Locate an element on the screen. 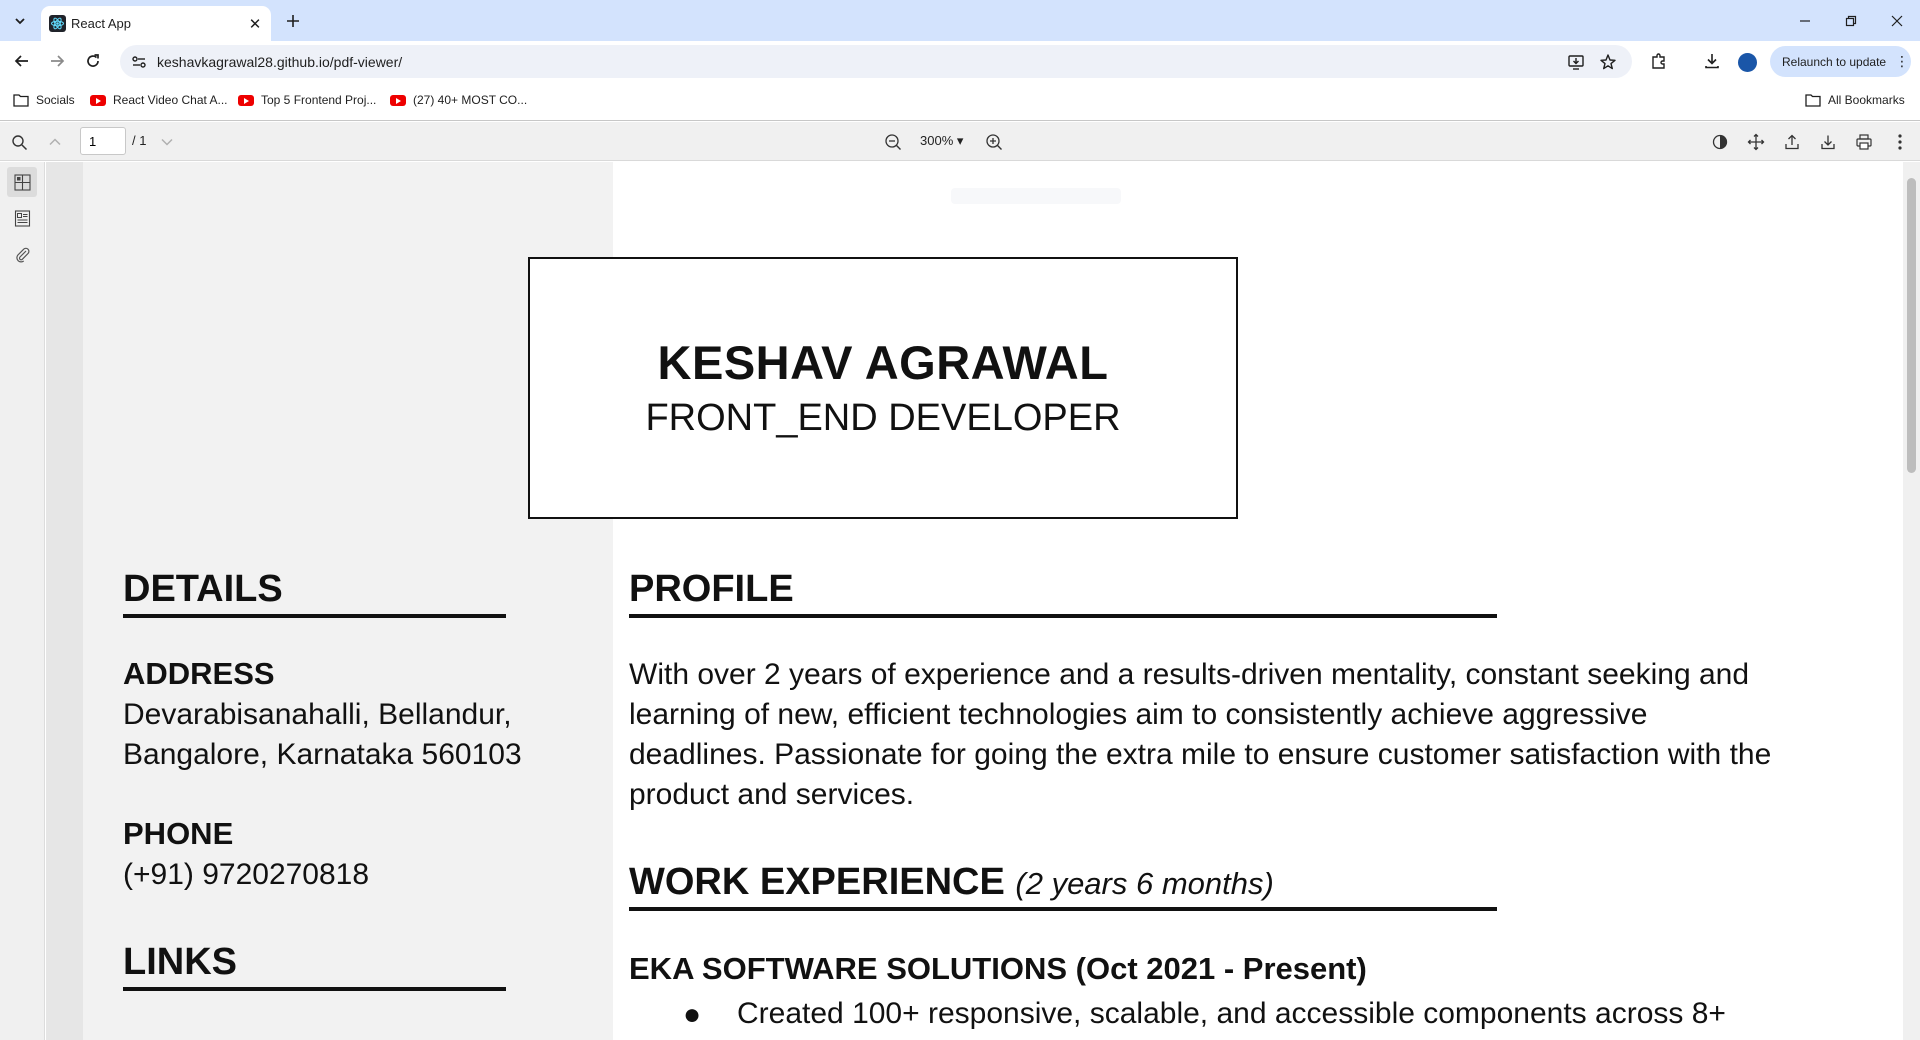 Image resolution: width=1920 pixels, height=1040 pixels. profile-line: product and services. is located at coordinates (772, 794).